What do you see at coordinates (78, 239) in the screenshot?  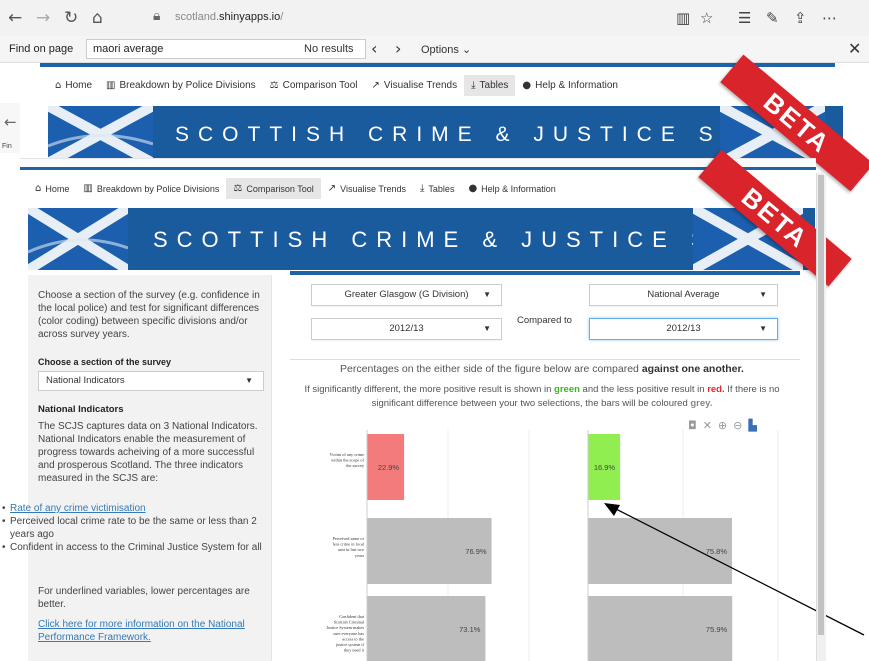 I see `saltire-flag-icon` at bounding box center [78, 239].